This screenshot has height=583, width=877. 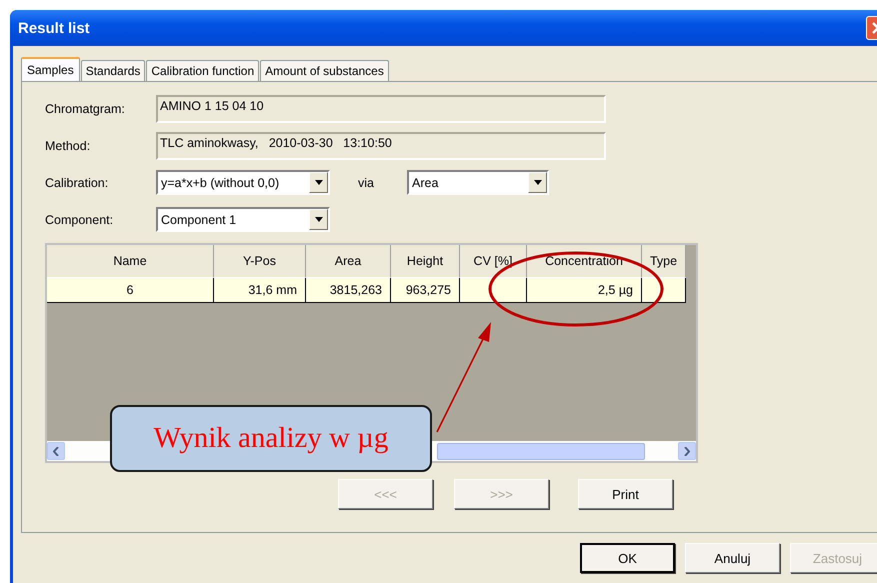 I want to click on field-label: Component:, so click(x=79, y=219).